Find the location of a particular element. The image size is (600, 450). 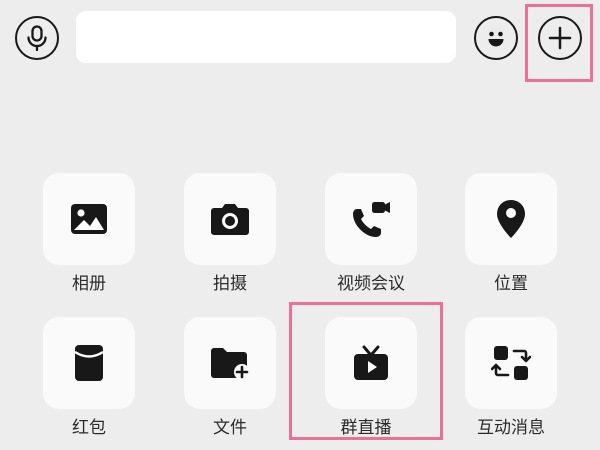

file-button is located at coordinates (230, 363).